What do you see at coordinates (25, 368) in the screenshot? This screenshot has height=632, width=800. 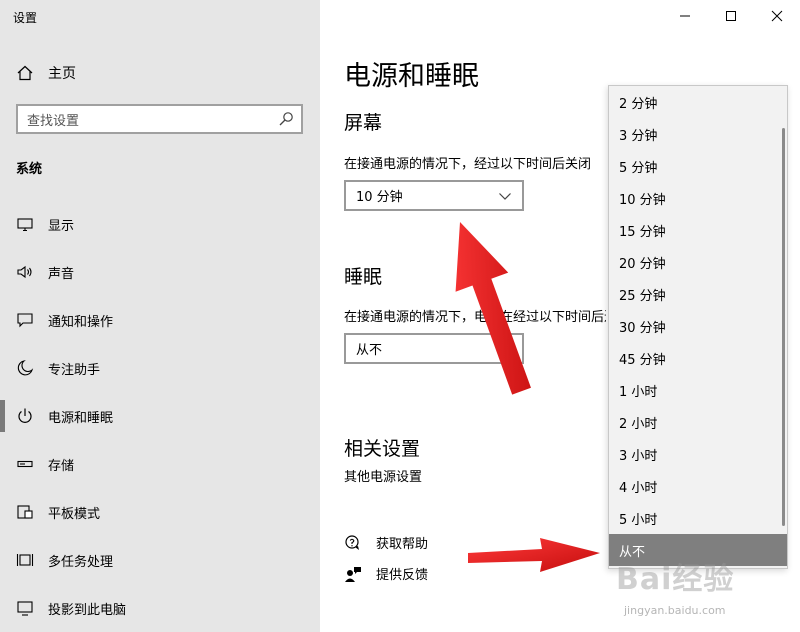 I see `moon-icon` at bounding box center [25, 368].